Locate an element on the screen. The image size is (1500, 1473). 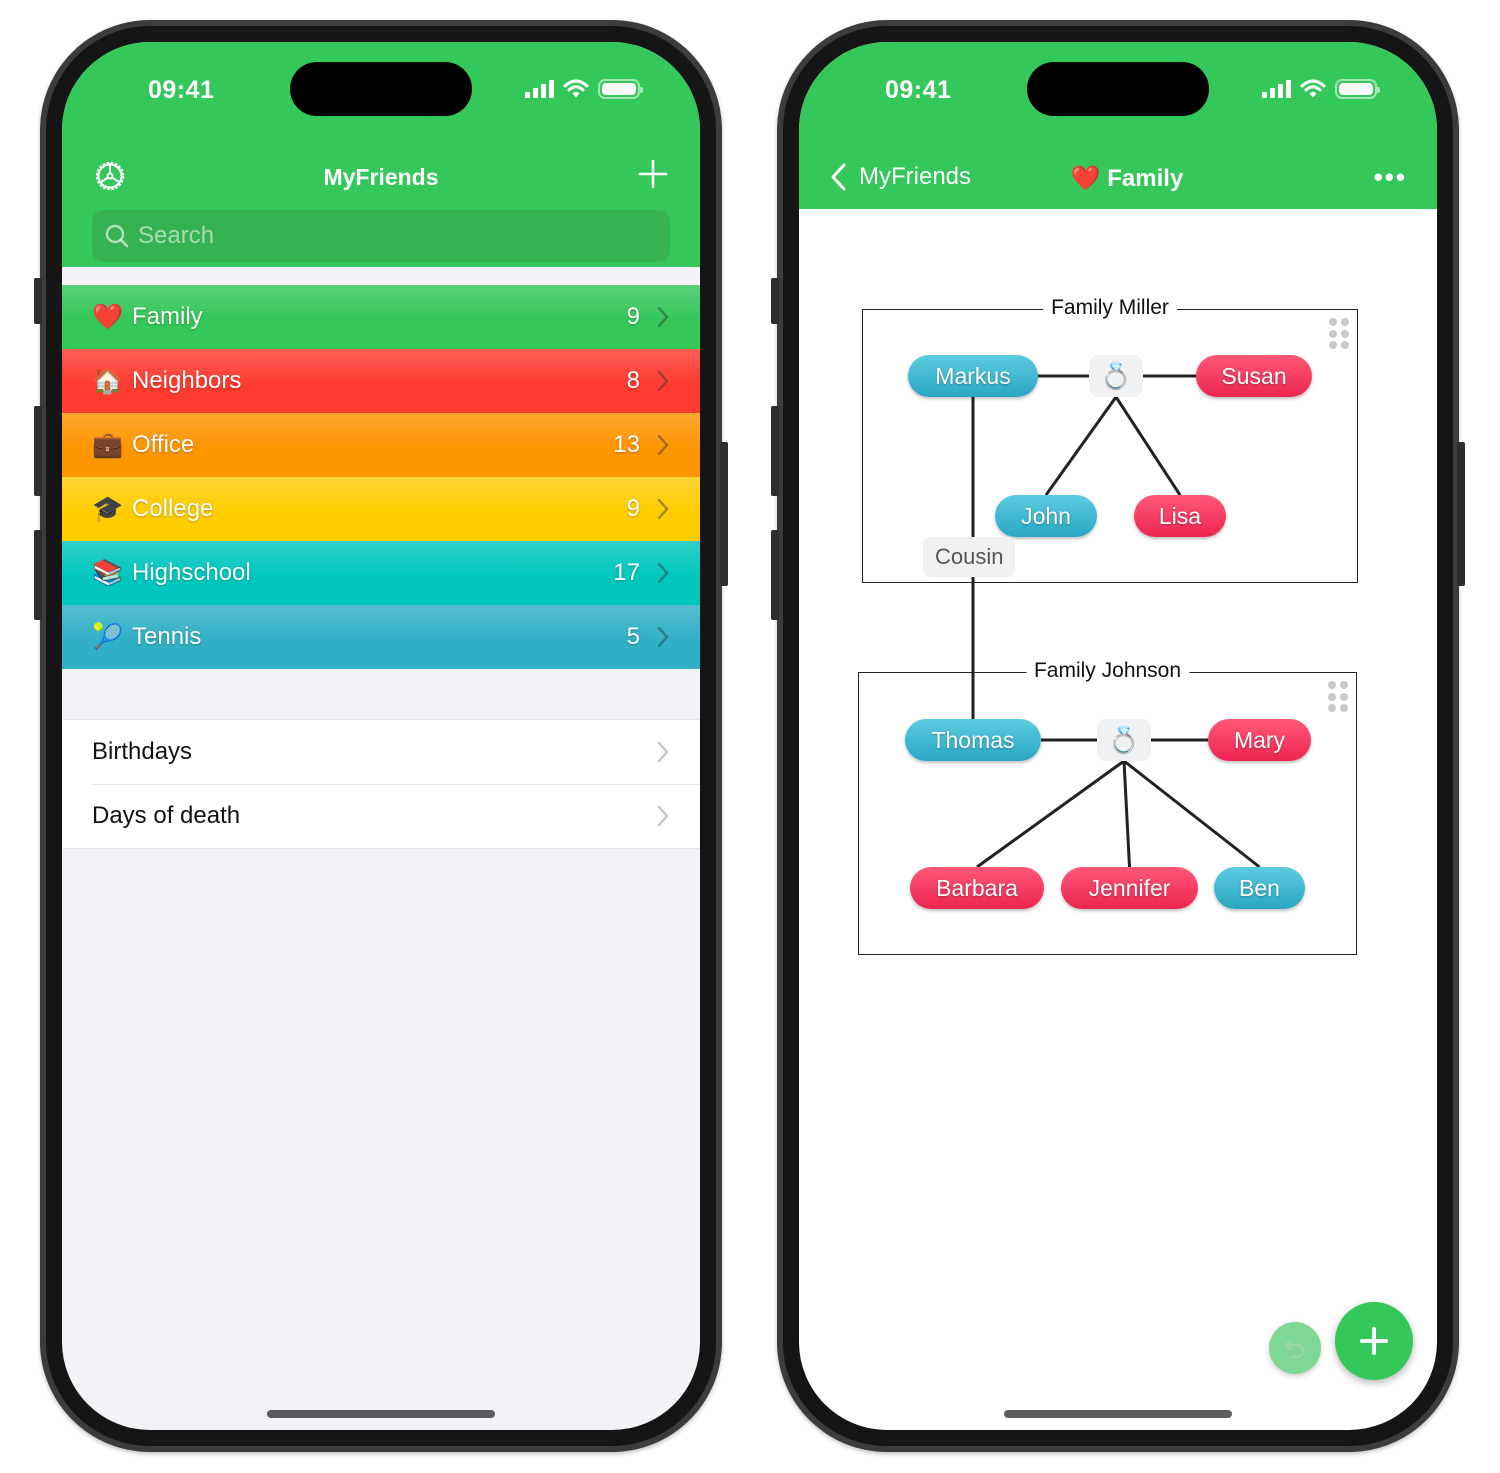
person-name: Markus is located at coordinates (973, 375).